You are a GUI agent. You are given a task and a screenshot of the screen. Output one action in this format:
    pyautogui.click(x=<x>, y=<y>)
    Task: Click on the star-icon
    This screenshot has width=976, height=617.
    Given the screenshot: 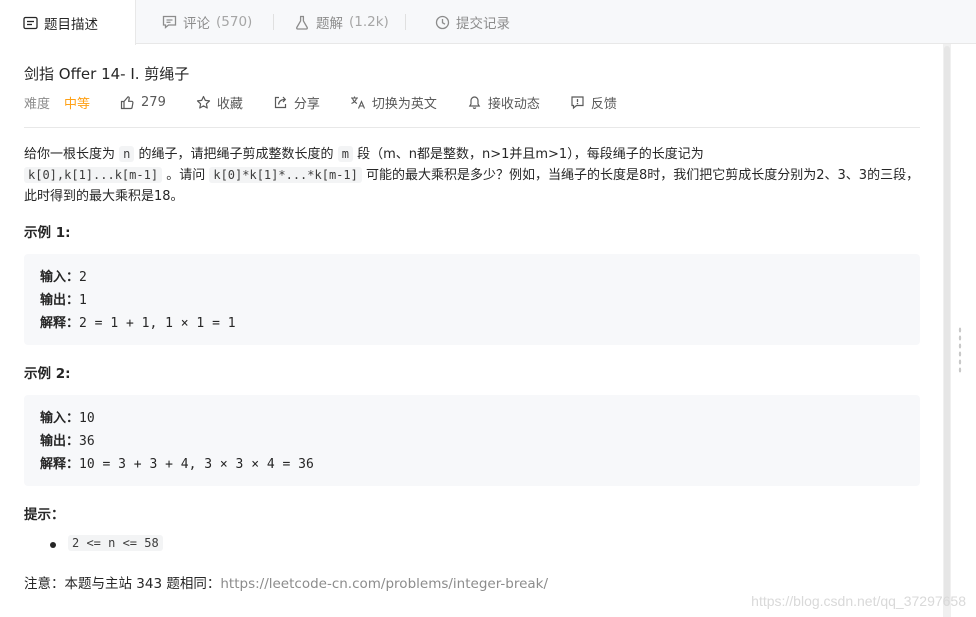 What is the action you would take?
    pyautogui.click(x=203, y=102)
    